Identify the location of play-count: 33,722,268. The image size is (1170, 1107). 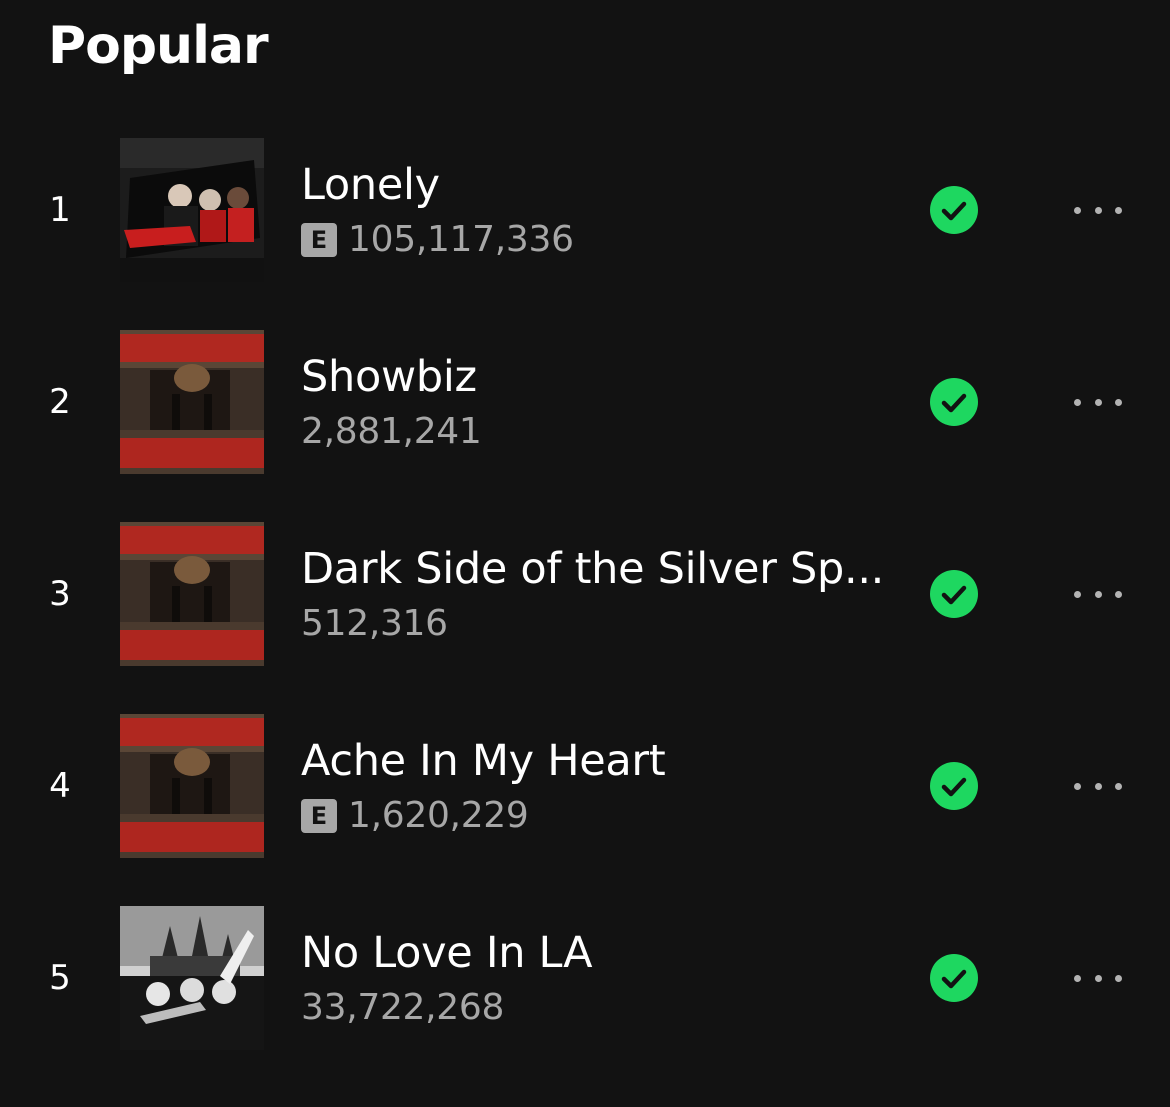
(403, 1007).